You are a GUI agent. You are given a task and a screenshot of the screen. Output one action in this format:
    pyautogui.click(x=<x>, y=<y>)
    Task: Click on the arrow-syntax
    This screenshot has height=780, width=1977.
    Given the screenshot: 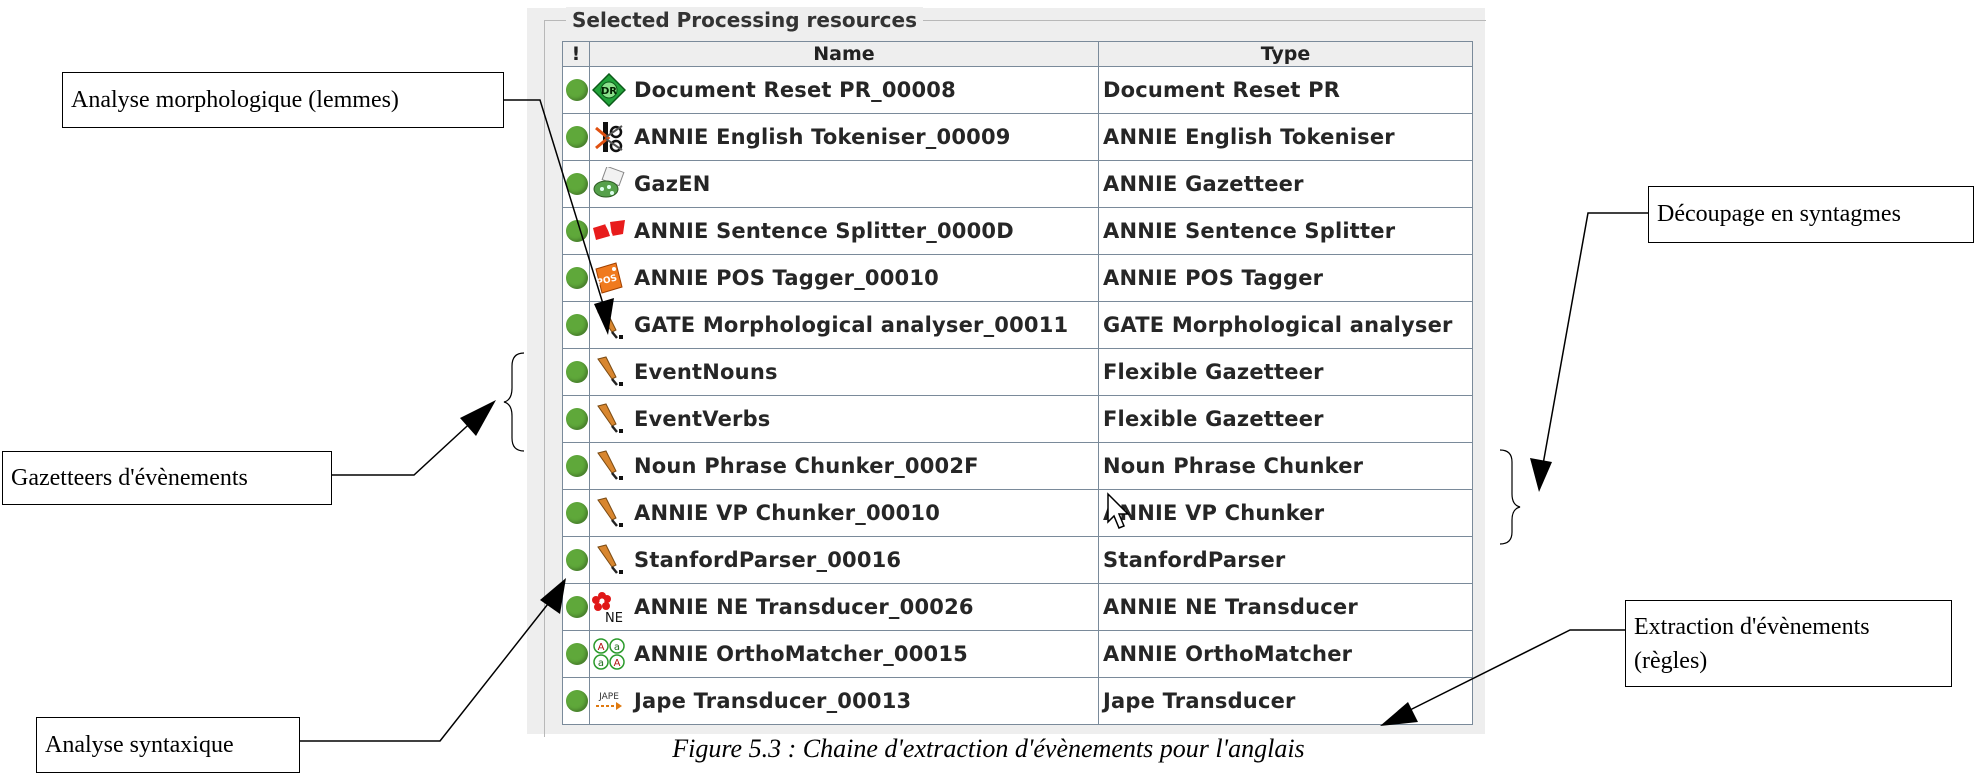 What is the action you would take?
    pyautogui.click(x=428, y=668)
    